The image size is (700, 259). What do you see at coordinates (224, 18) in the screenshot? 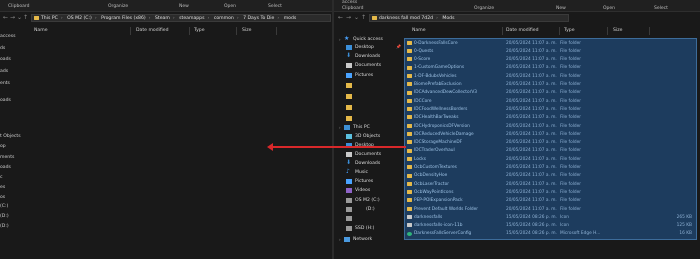
I see `crumb: common` at bounding box center [224, 18].